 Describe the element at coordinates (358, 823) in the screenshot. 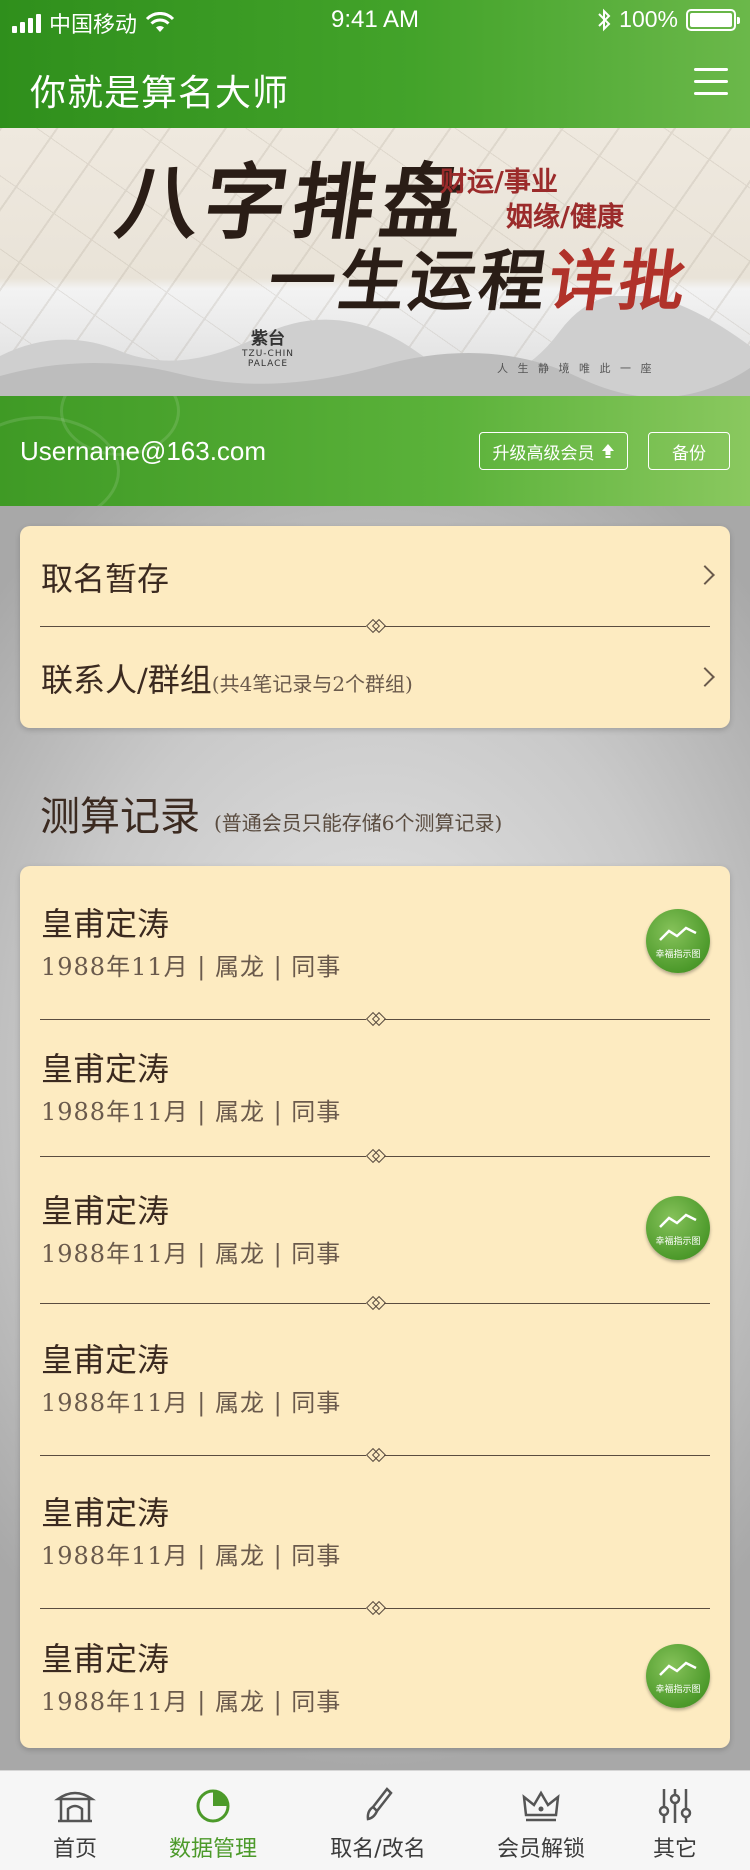

I see `records-note: (普通会员只能存储6个测算记录)` at that location.